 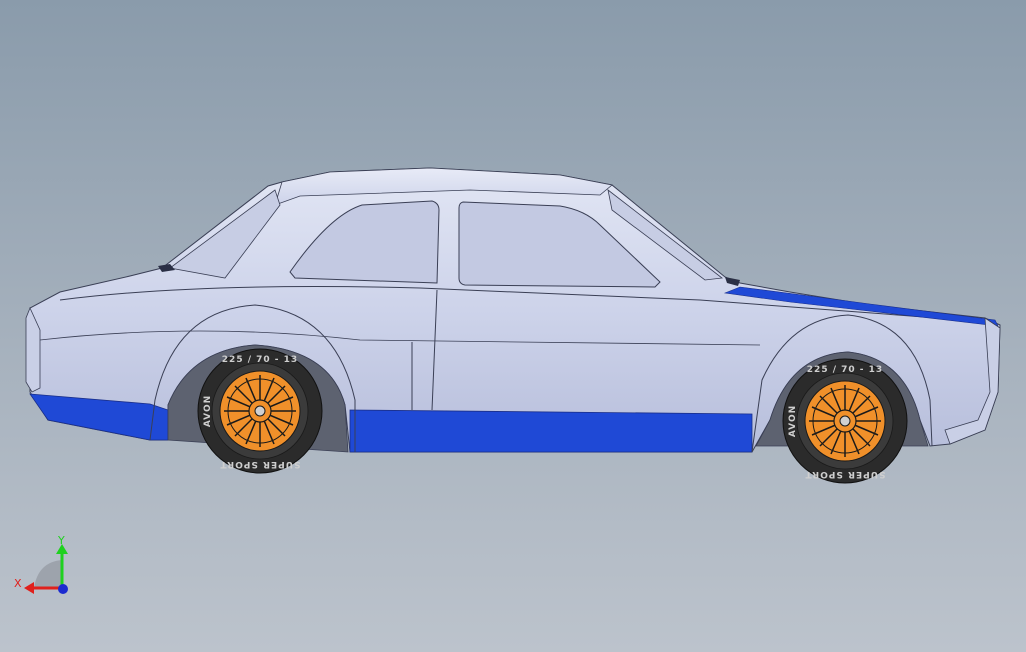 What do you see at coordinates (208, 411) in the screenshot?
I see `rear-tire-brand-text: AVON` at bounding box center [208, 411].